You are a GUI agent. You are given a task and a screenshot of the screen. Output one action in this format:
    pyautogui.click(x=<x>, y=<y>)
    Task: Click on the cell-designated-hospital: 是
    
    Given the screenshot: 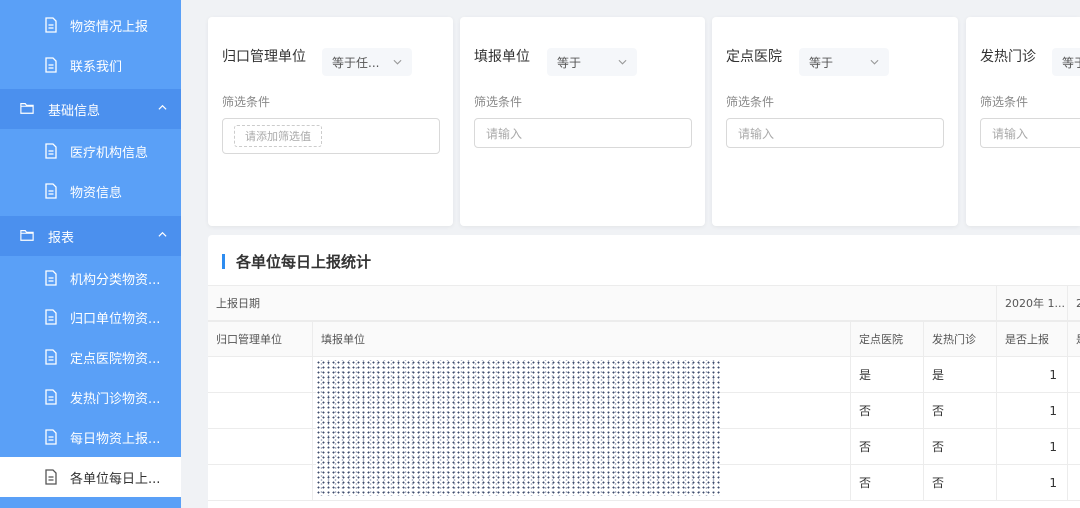 What is the action you would take?
    pyautogui.click(x=887, y=374)
    